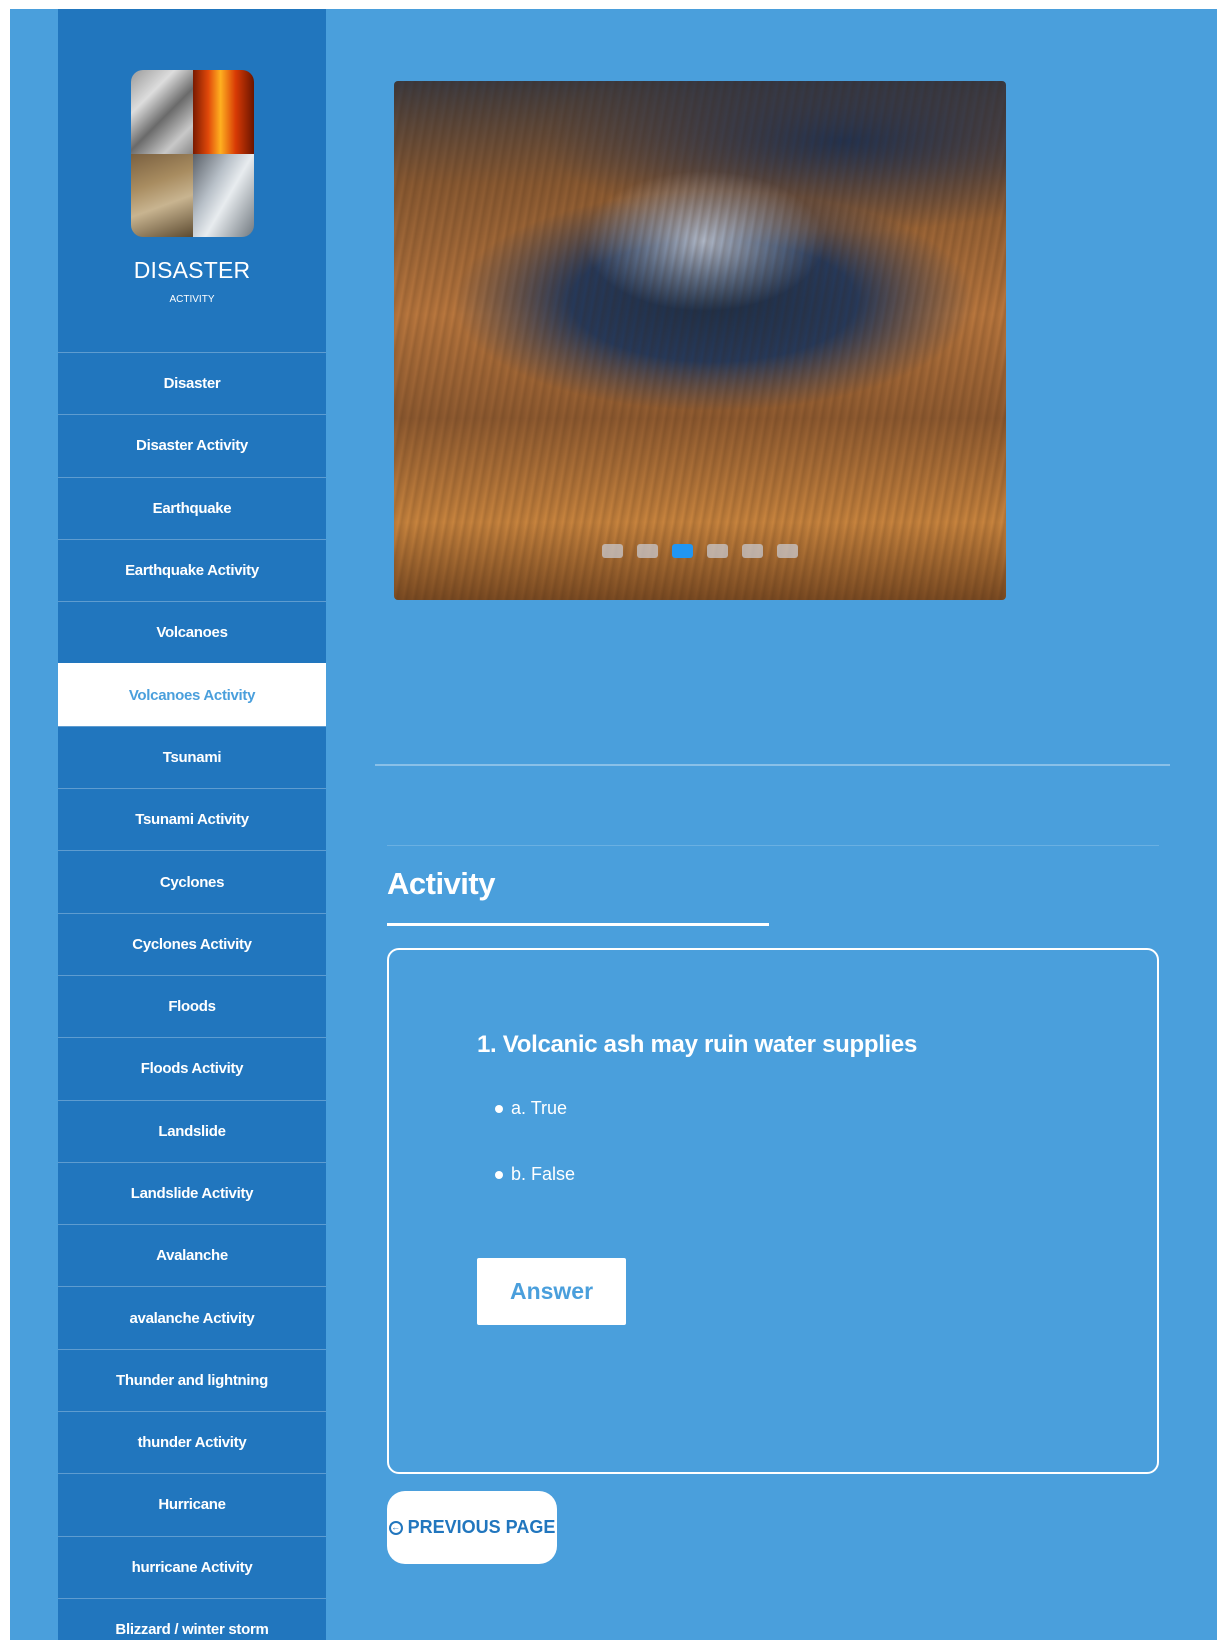  Describe the element at coordinates (223, 112) in the screenshot. I see `logo-tile-fire` at that location.